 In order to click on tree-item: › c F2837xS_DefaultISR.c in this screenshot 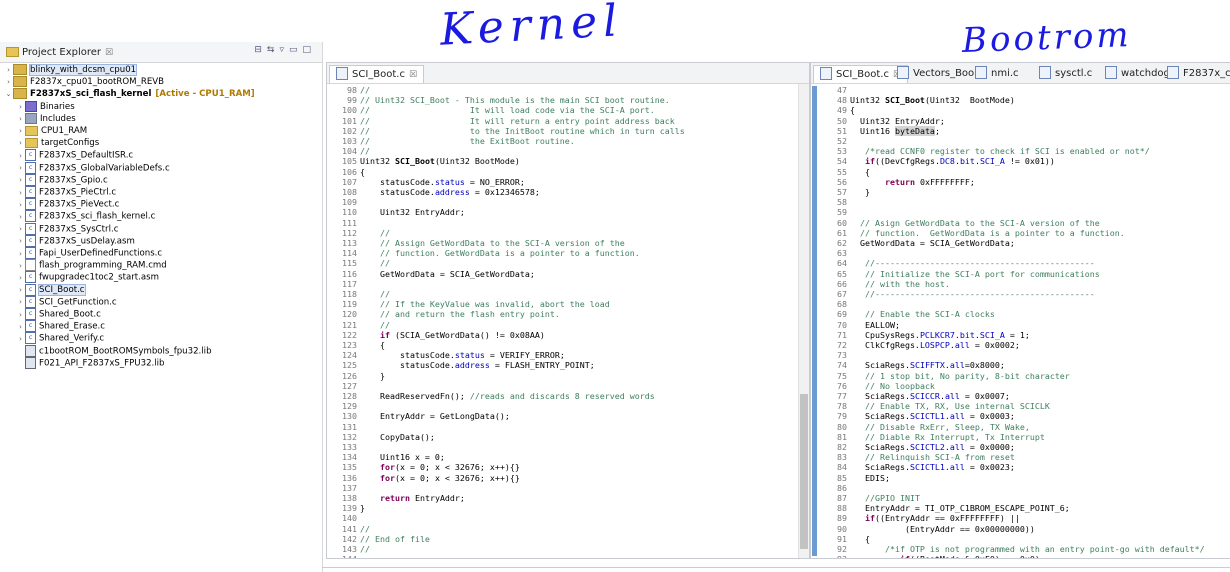, I will do `click(66, 155)`.